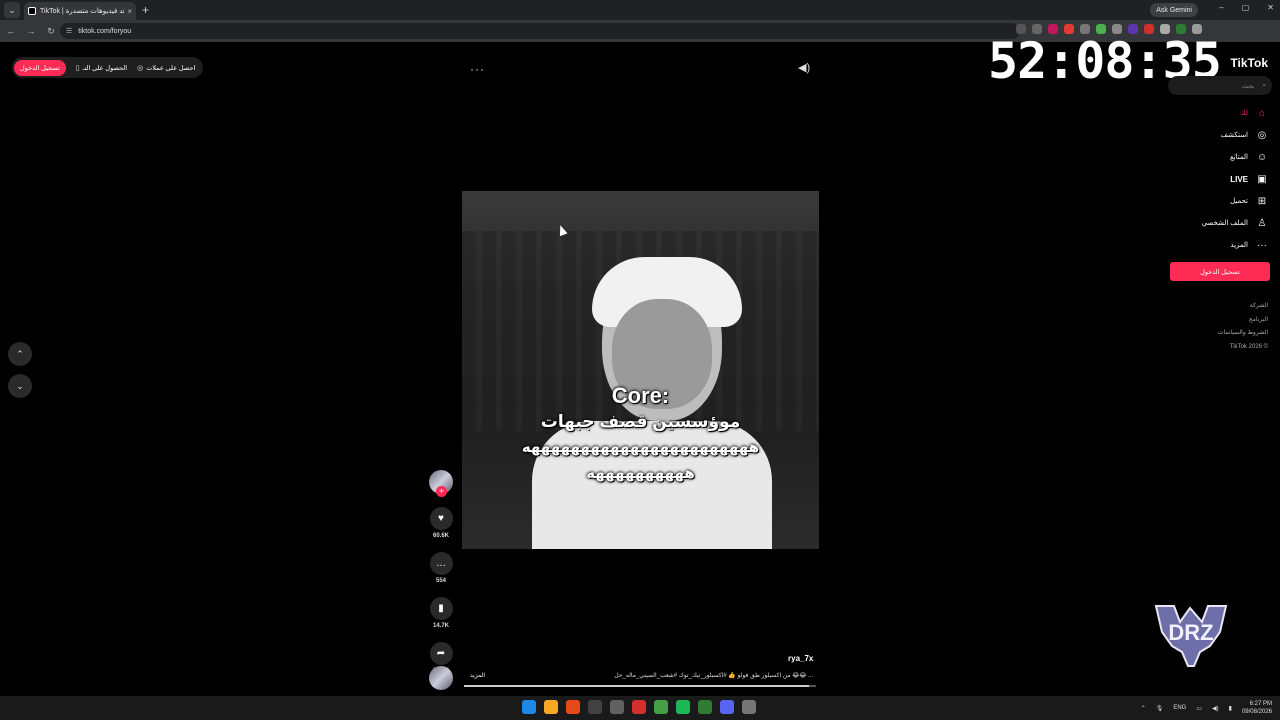 This screenshot has height=720, width=1280. Describe the element at coordinates (440, 536) in the screenshot. I see `like-count: 60.6K` at that location.